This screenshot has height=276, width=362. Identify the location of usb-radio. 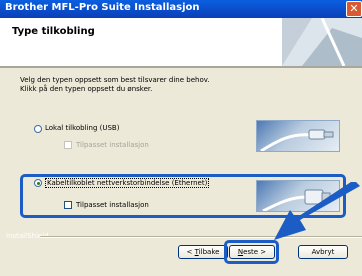
(38, 129).